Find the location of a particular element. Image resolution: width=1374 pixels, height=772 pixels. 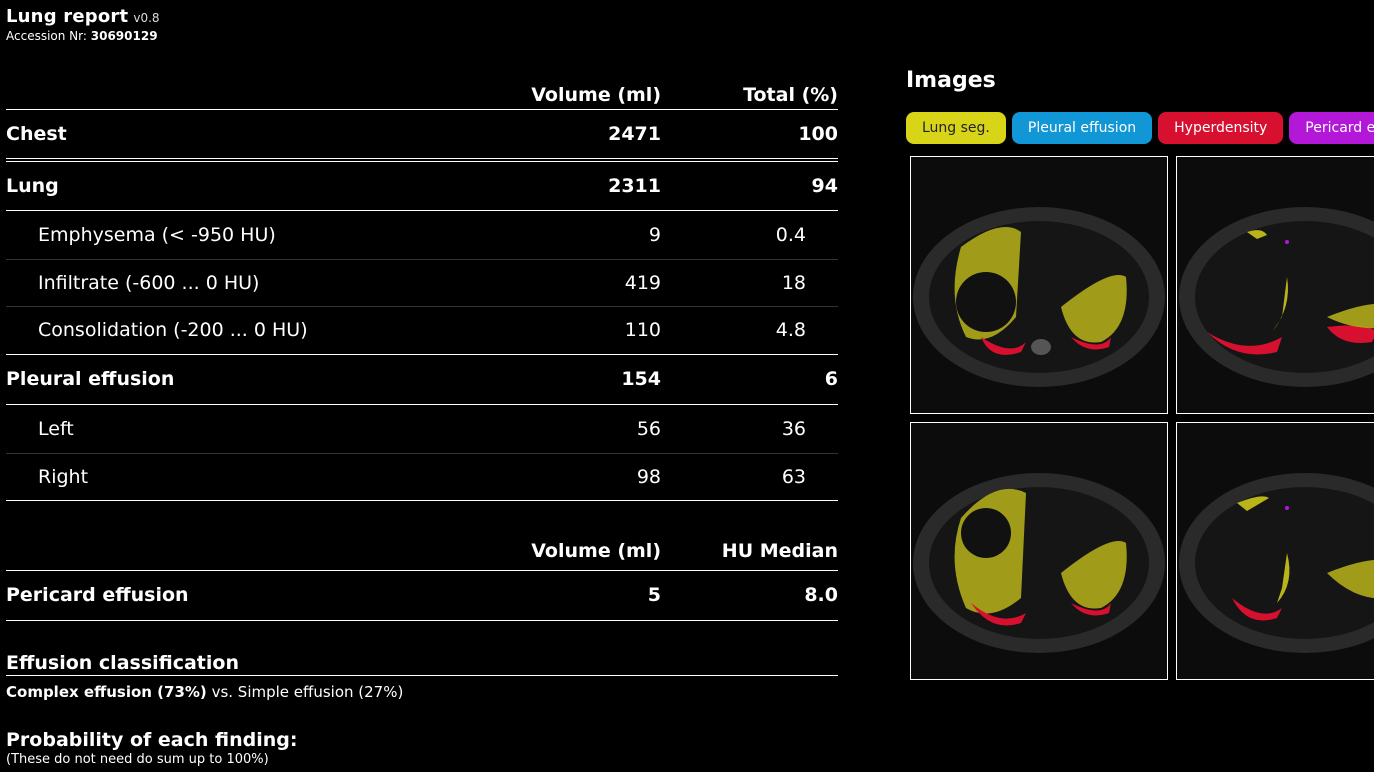

row-volume: 98 is located at coordinates (648, 477).